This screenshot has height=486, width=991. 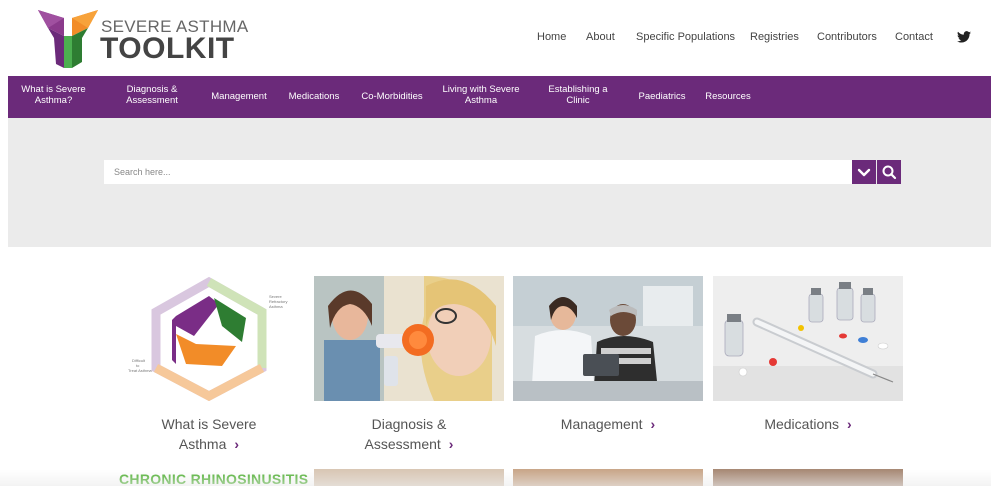 What do you see at coordinates (209, 424) in the screenshot?
I see `card-title-line1: What is Severe` at bounding box center [209, 424].